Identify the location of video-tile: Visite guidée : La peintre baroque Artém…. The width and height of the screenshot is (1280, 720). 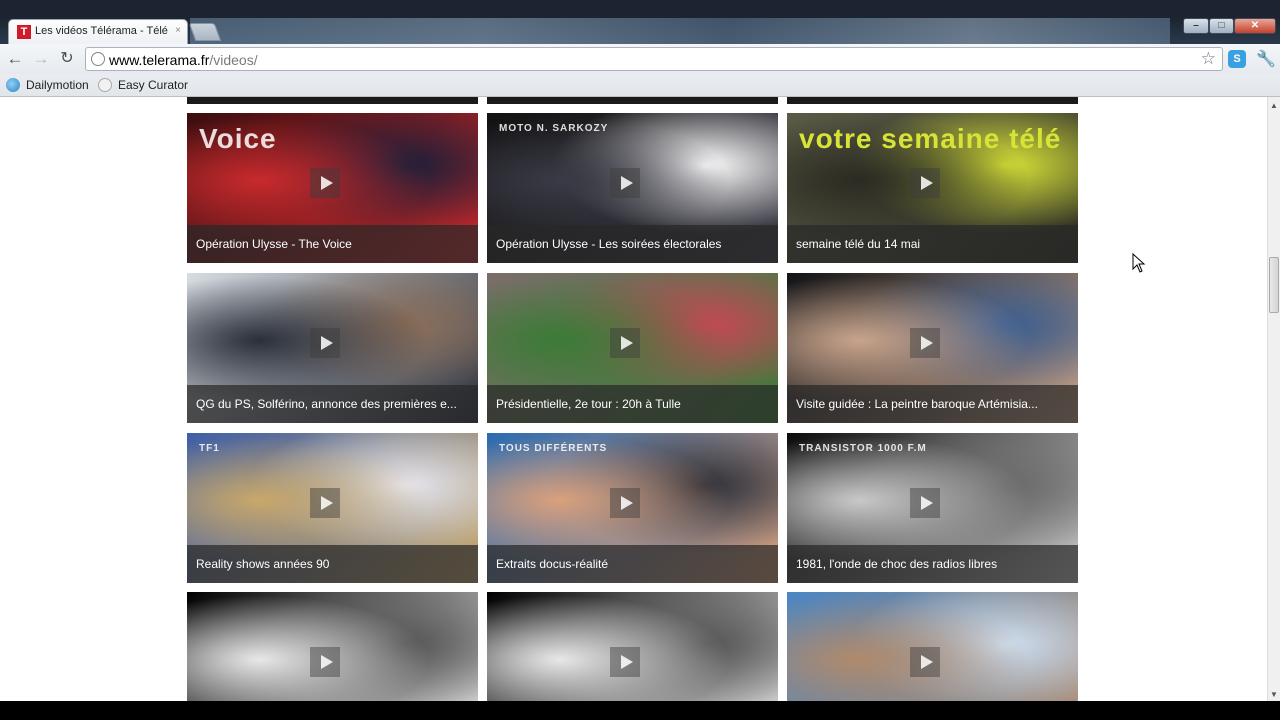
(932, 348).